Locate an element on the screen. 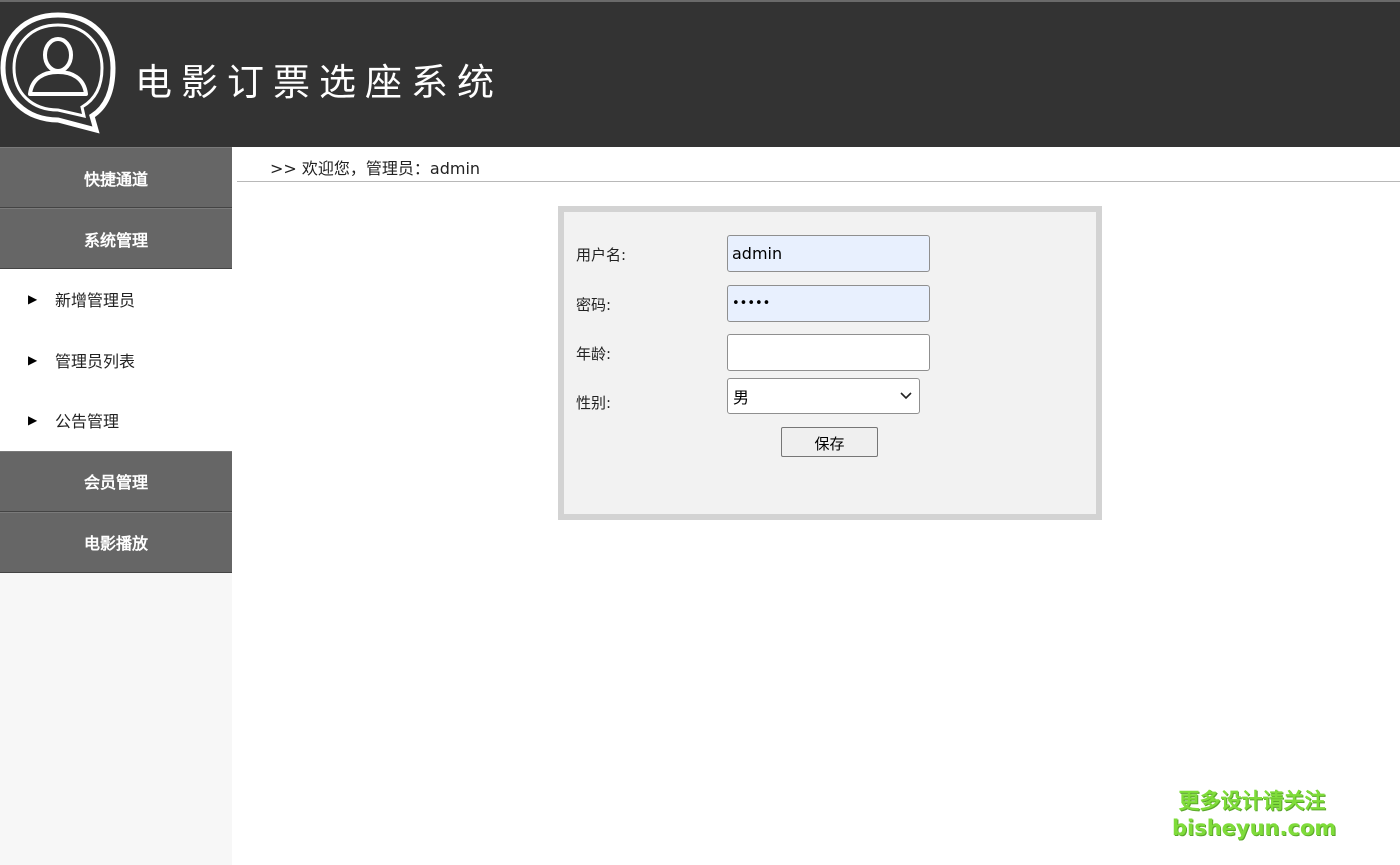  age-label: 年龄: is located at coordinates (594, 354).